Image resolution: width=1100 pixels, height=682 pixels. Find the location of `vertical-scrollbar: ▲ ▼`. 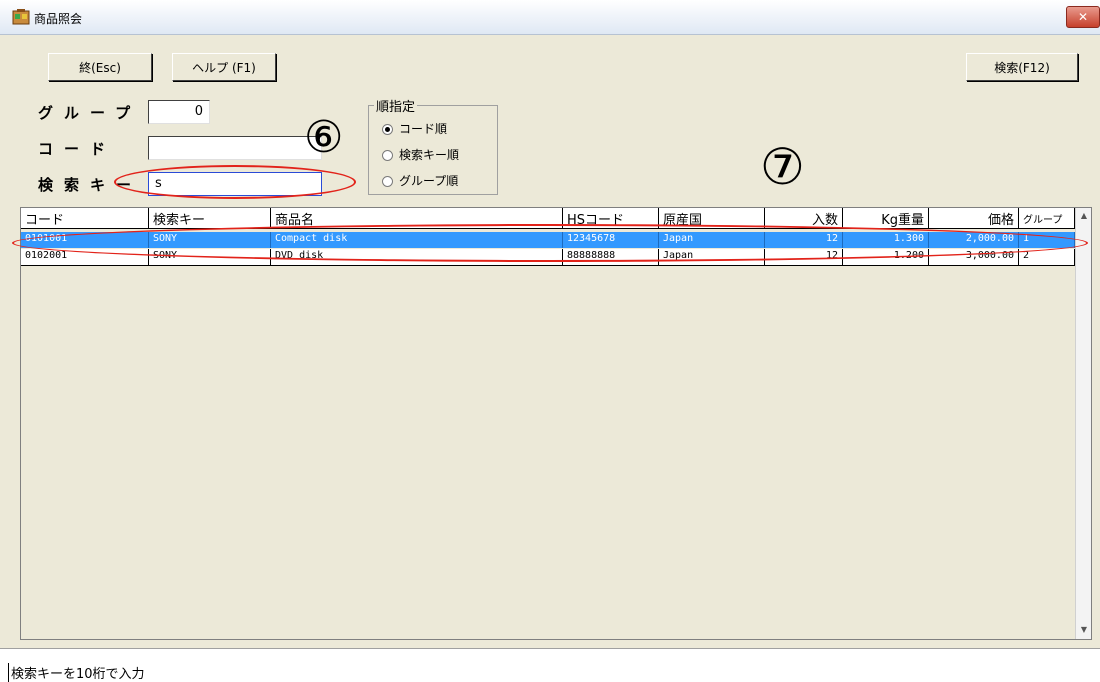

vertical-scrollbar: ▲ ▼ is located at coordinates (1083, 423).